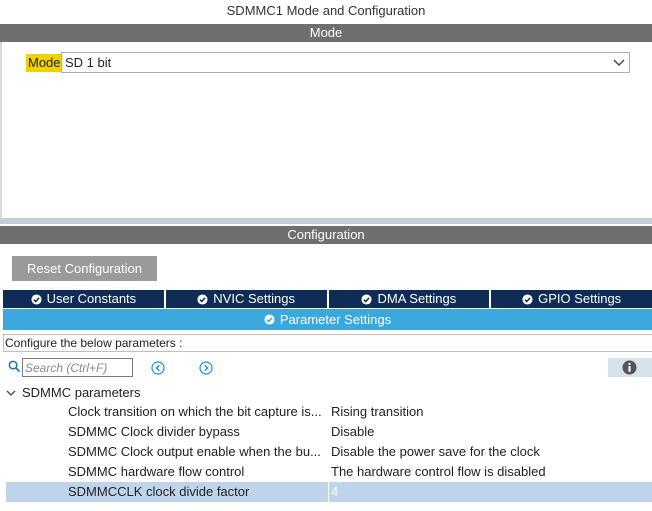 The width and height of the screenshot is (652, 511). What do you see at coordinates (159, 491) in the screenshot?
I see `parameter-name: SDMMCCLK clock divide factor` at bounding box center [159, 491].